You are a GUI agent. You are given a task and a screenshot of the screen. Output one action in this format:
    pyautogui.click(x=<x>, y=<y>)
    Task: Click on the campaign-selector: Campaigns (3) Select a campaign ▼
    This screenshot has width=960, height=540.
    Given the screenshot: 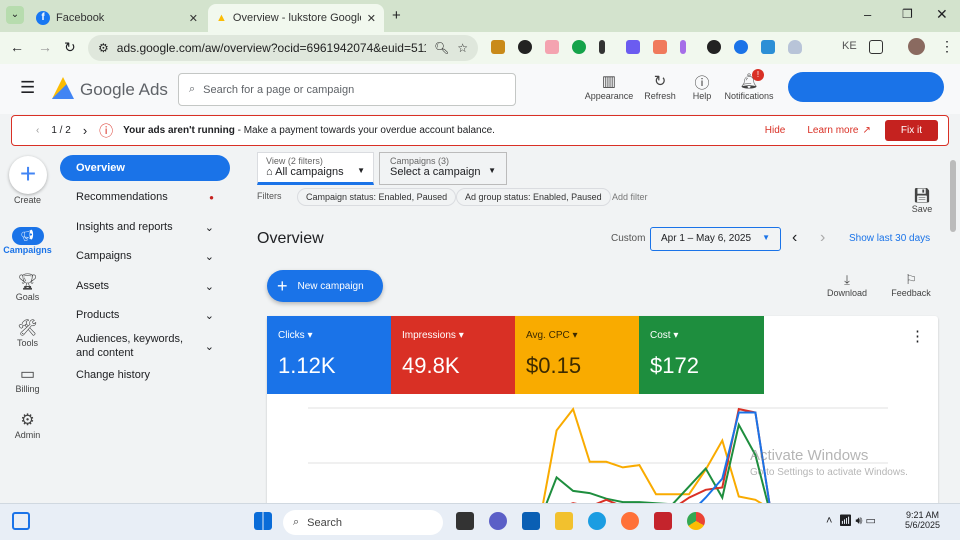 What is the action you would take?
    pyautogui.click(x=443, y=168)
    